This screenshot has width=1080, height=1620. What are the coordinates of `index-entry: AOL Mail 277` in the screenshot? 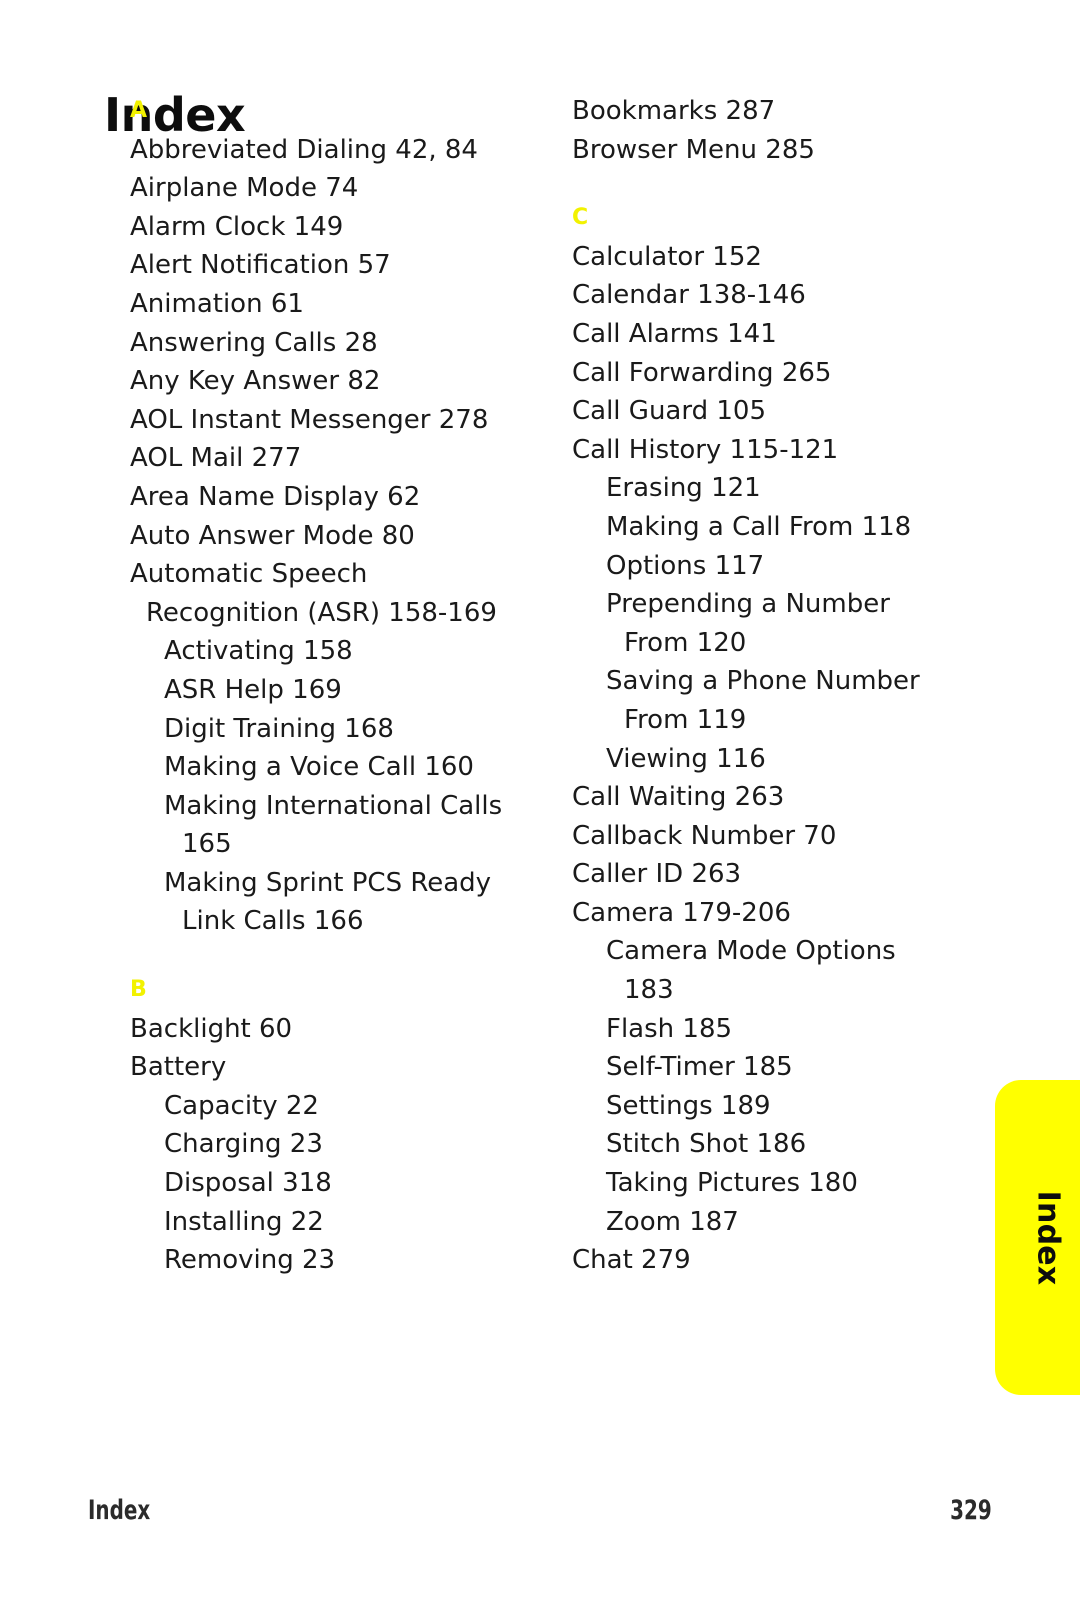 It's located at (216, 458).